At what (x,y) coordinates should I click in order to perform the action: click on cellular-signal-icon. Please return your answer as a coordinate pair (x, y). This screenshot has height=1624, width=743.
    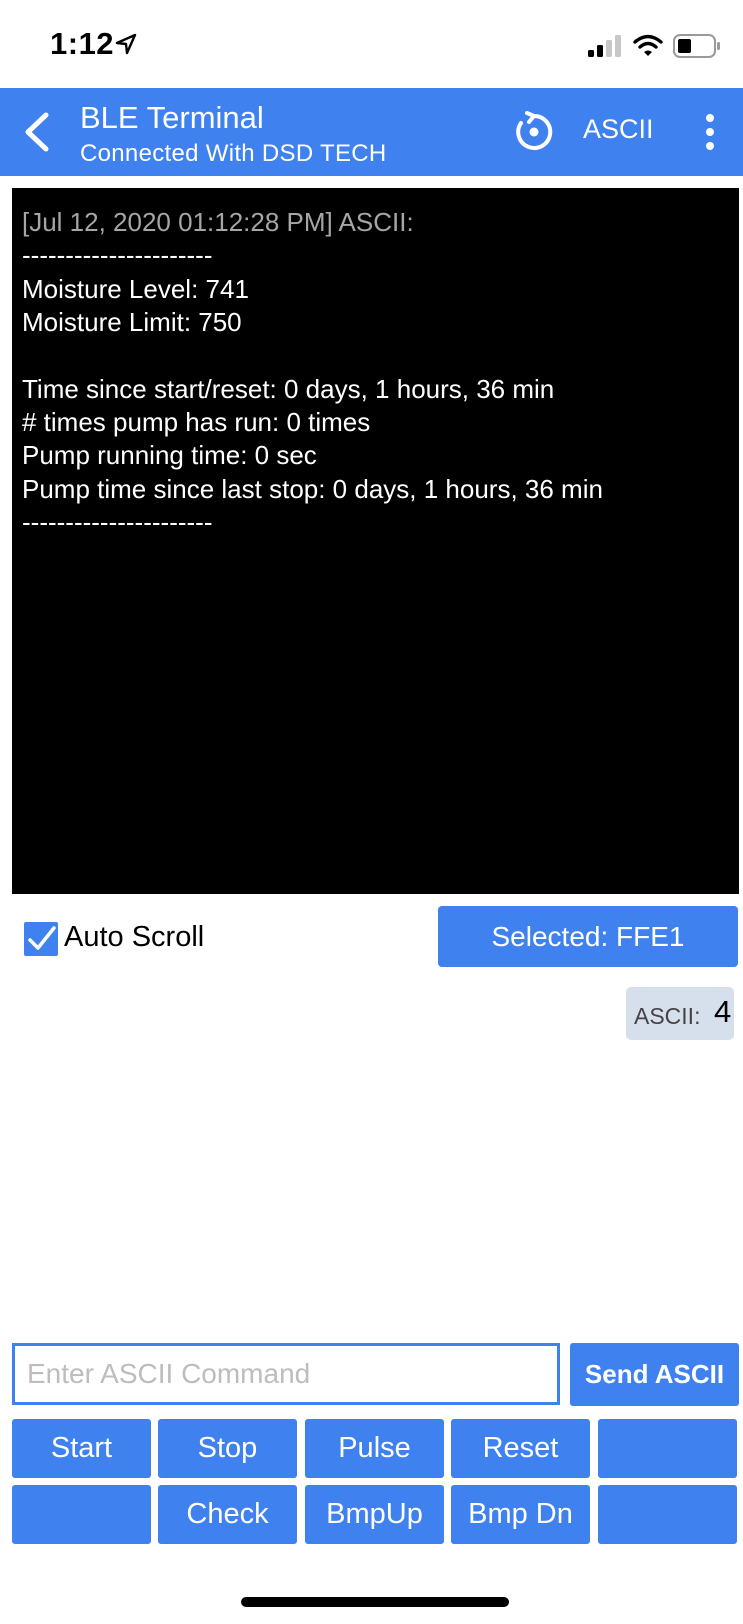
    Looking at the image, I should click on (604, 46).